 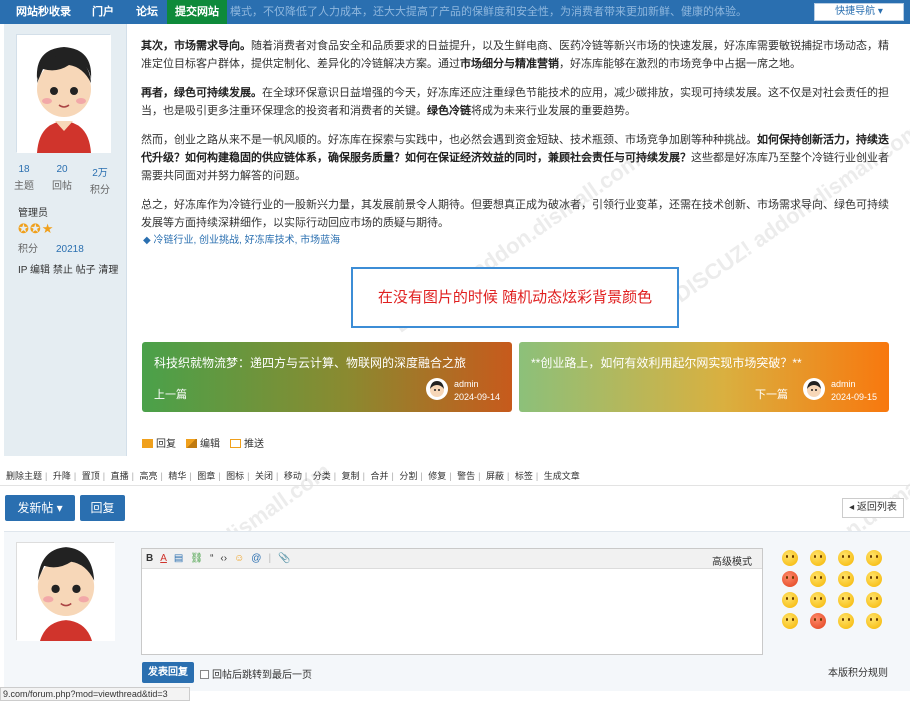 What do you see at coordinates (351, 476) in the screenshot?
I see `mod-action: 复制` at bounding box center [351, 476].